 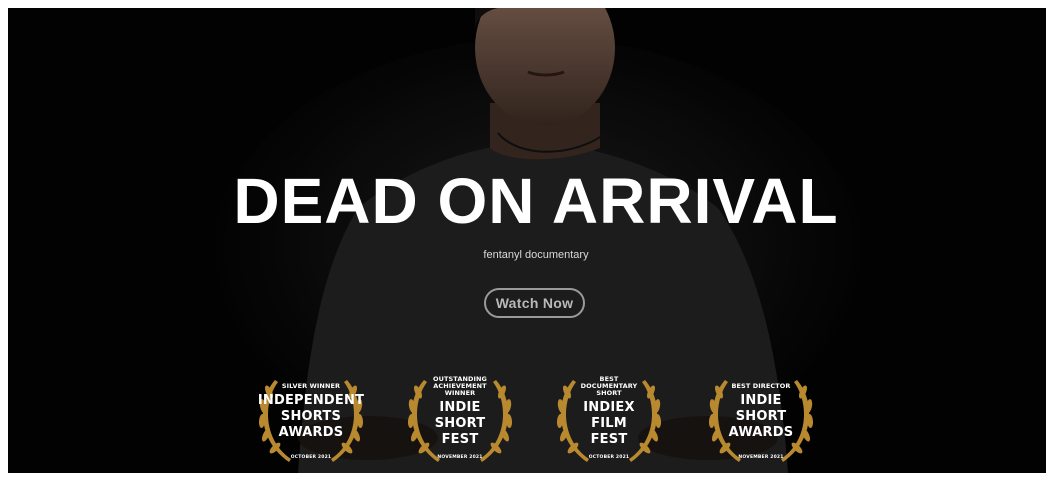 I want to click on page-subtitle: fentanyl documentary, so click(x=536, y=255).